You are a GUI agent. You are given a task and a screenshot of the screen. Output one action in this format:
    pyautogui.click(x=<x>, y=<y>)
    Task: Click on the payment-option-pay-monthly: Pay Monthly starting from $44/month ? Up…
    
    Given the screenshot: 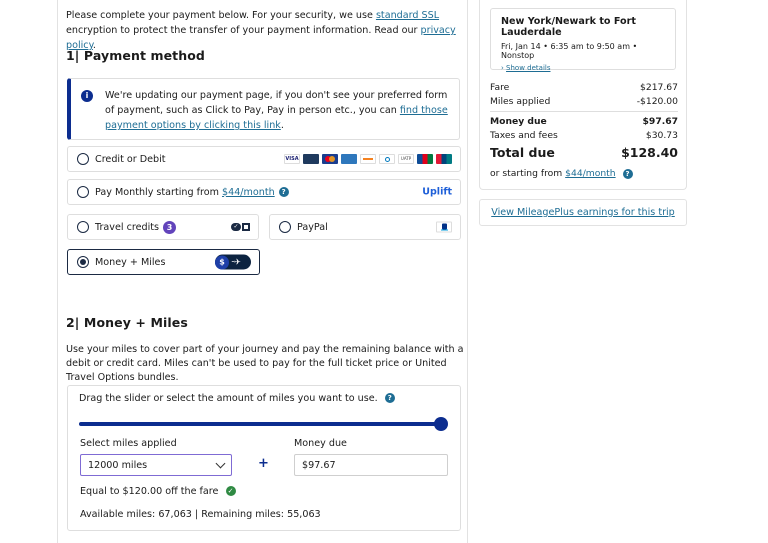 What is the action you would take?
    pyautogui.click(x=264, y=192)
    